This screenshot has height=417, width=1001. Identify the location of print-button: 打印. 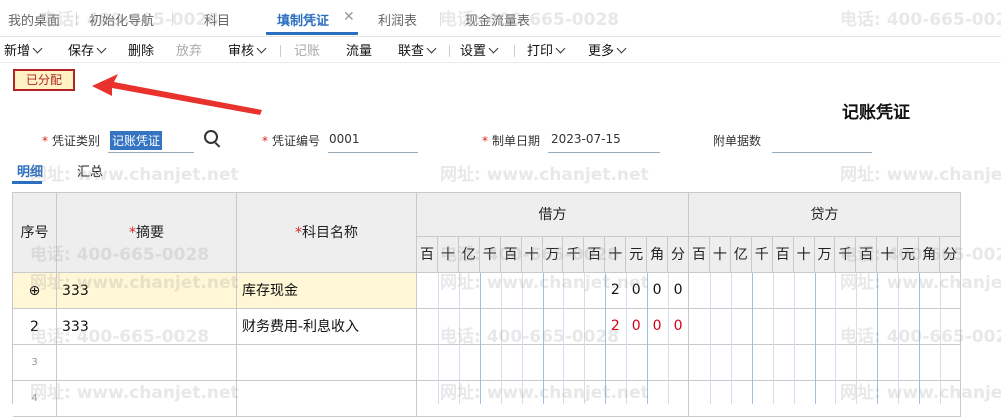
(546, 49).